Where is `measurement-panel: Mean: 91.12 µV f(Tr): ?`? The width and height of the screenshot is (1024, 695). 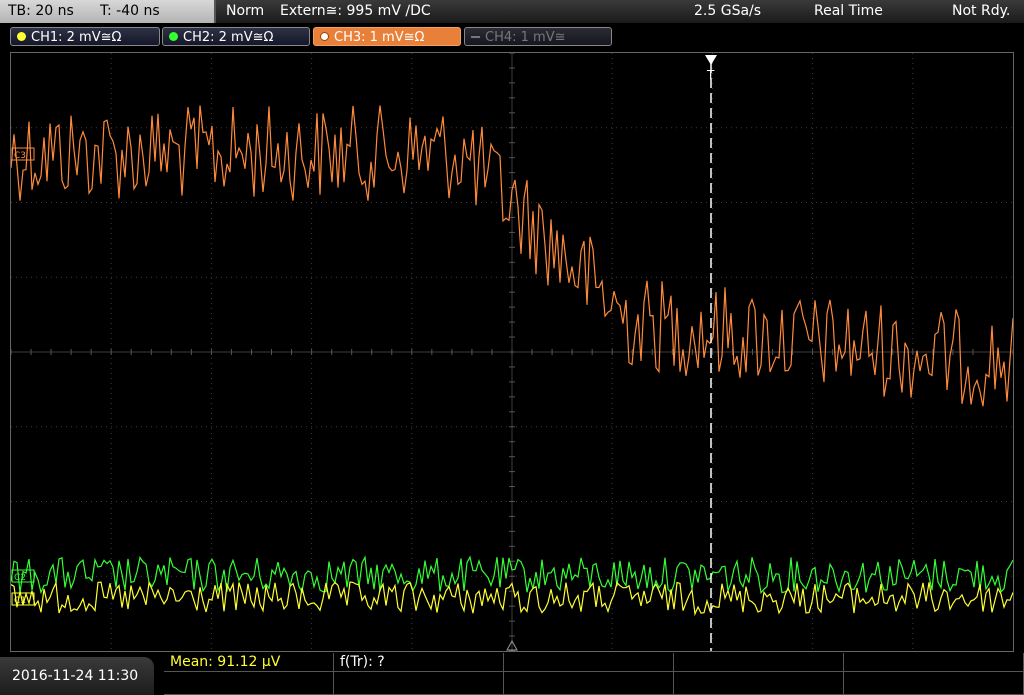 measurement-panel: Mean: 91.12 µV f(Tr): ? is located at coordinates (594, 674).